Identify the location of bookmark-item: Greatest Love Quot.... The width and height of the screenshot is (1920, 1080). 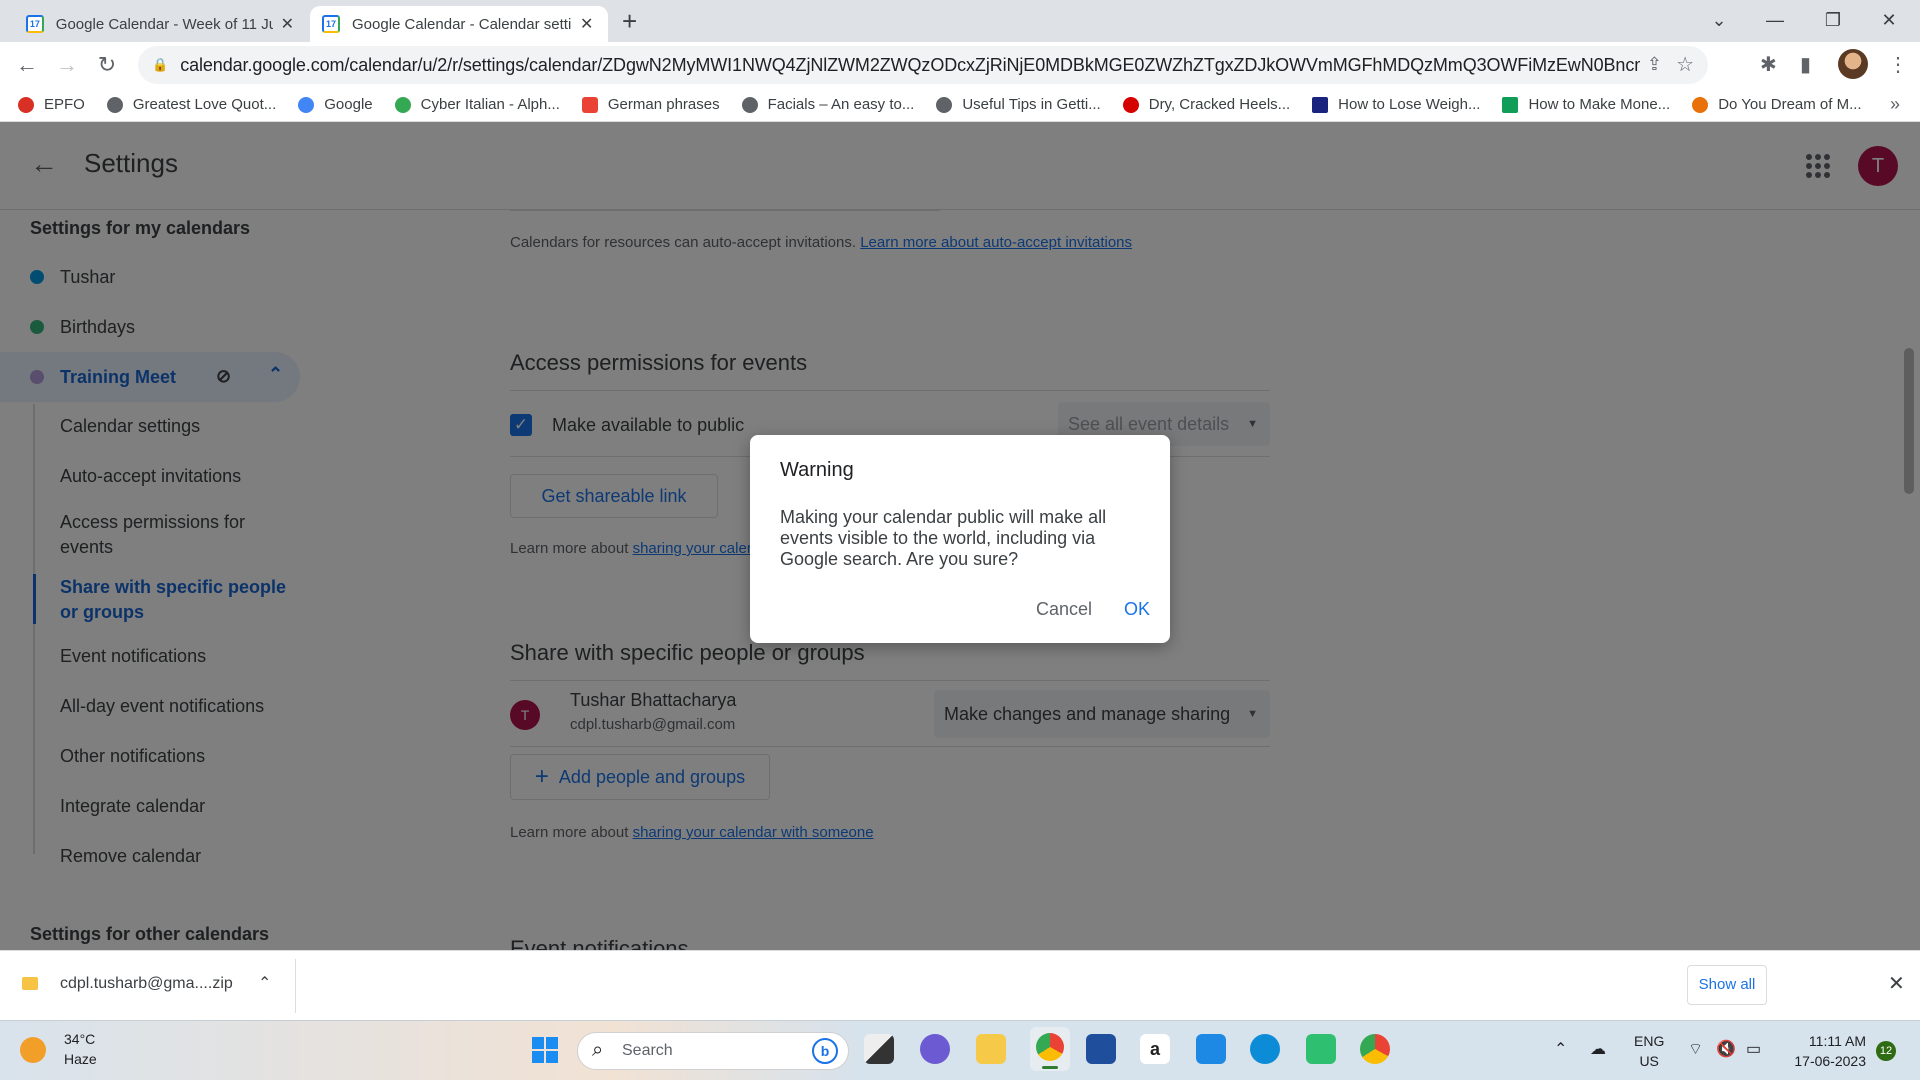
(191, 104).